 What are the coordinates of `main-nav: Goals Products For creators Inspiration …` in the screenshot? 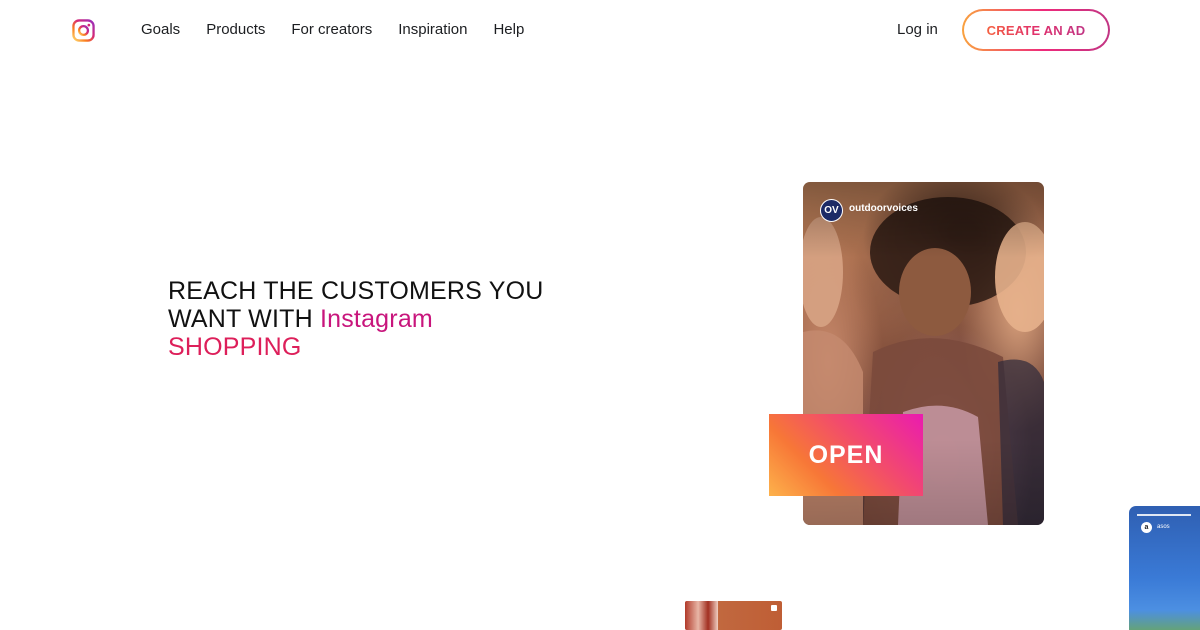 It's located at (345, 30).